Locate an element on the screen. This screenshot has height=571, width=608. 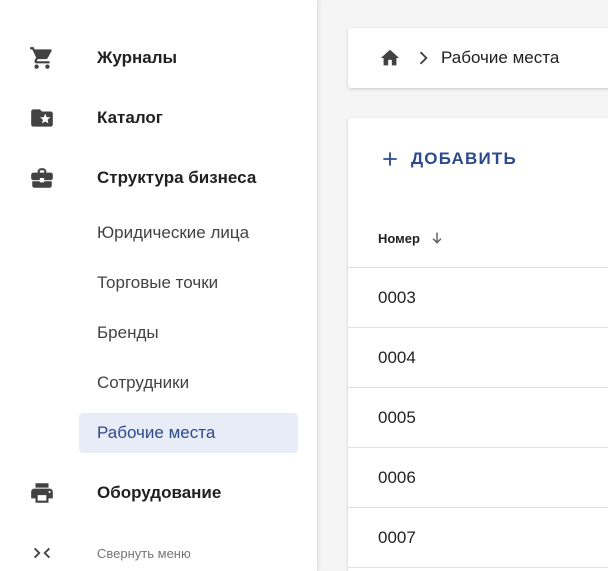
sidebar-subitem-brands: Бренды is located at coordinates (188, 333).